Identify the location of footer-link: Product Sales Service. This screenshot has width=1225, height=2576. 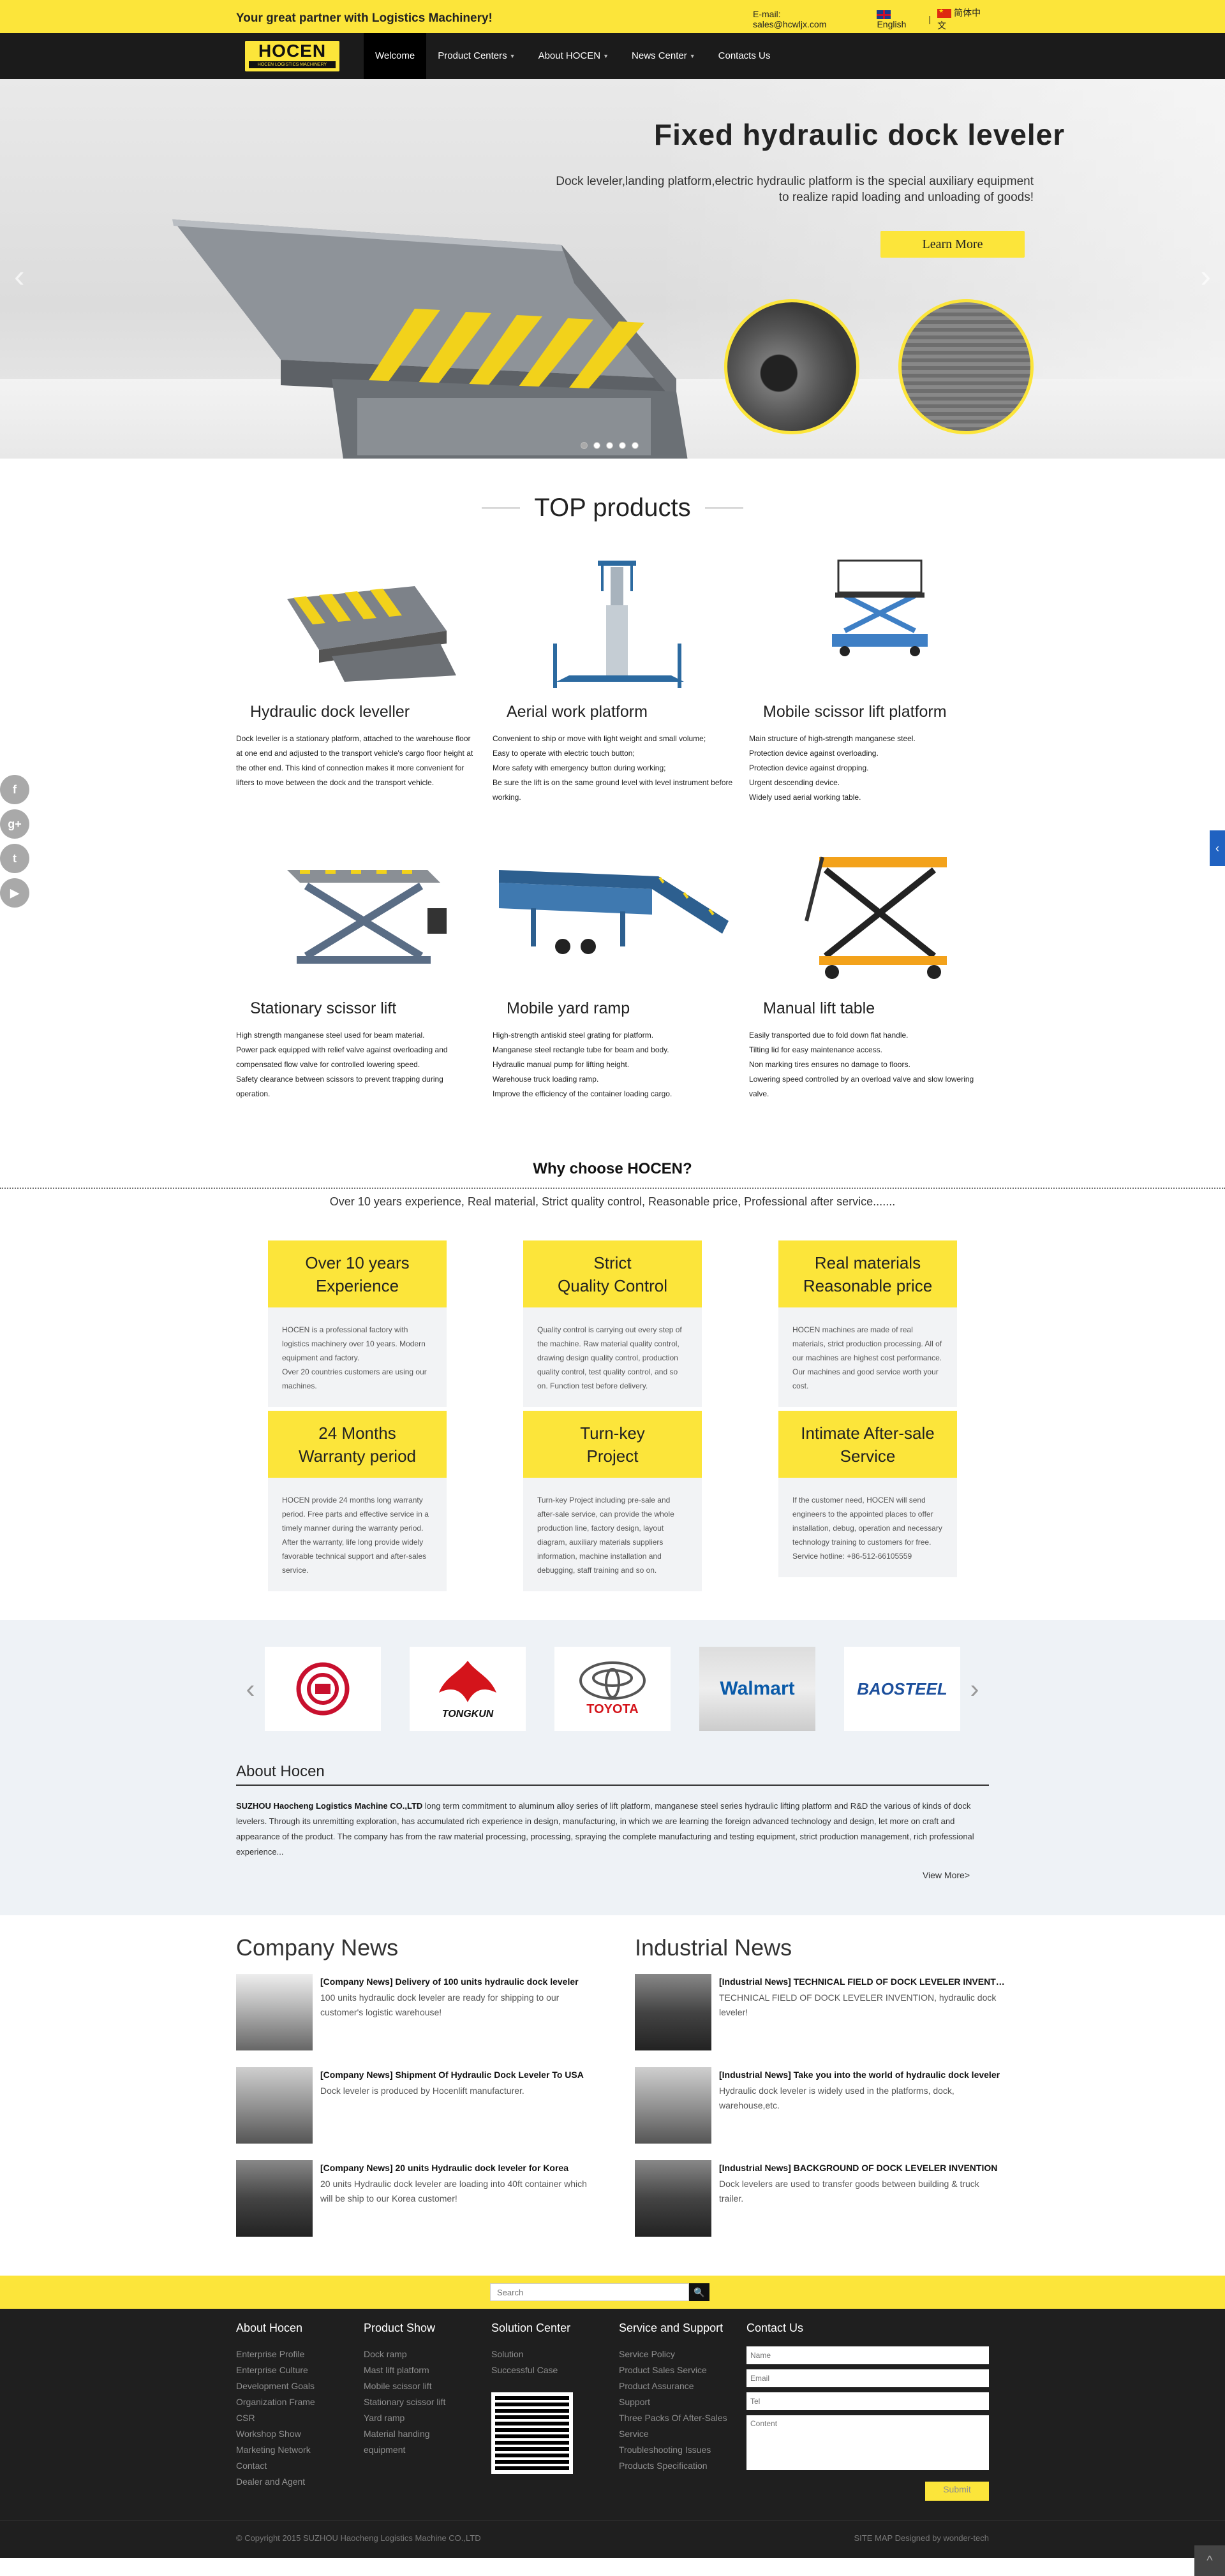
(682, 2370).